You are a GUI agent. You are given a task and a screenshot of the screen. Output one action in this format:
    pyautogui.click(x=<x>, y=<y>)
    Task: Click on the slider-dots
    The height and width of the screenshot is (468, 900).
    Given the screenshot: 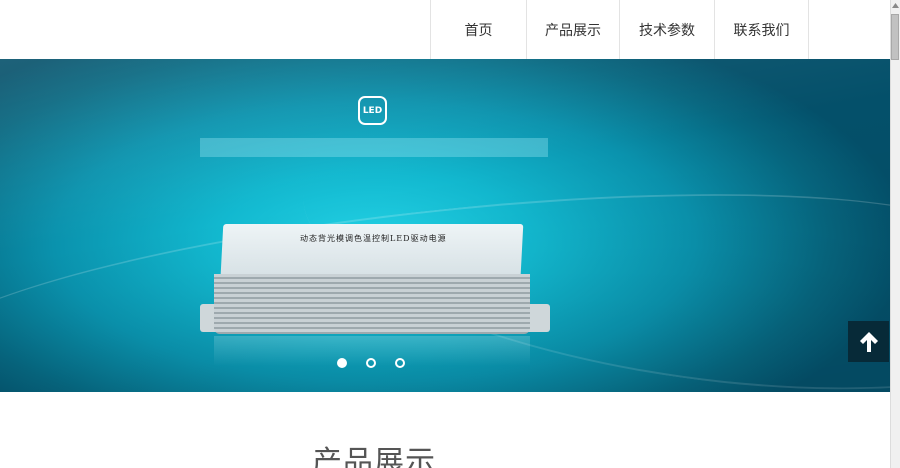 What is the action you would take?
    pyautogui.click(x=371, y=363)
    